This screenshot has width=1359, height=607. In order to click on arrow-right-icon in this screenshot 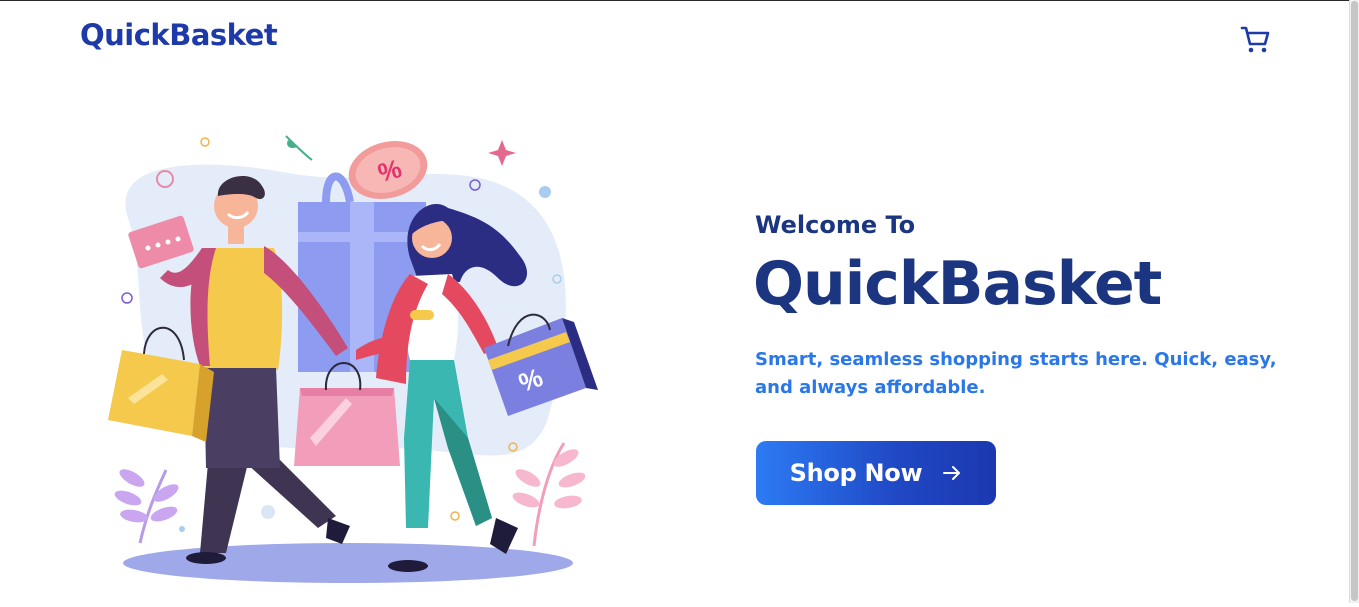, I will do `click(952, 473)`.